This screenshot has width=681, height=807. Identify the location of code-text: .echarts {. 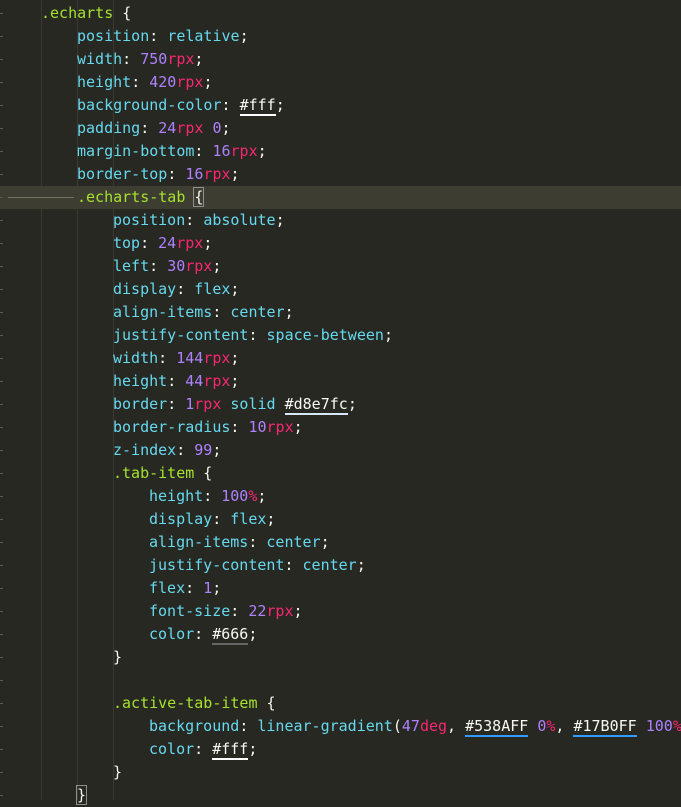
(86, 13).